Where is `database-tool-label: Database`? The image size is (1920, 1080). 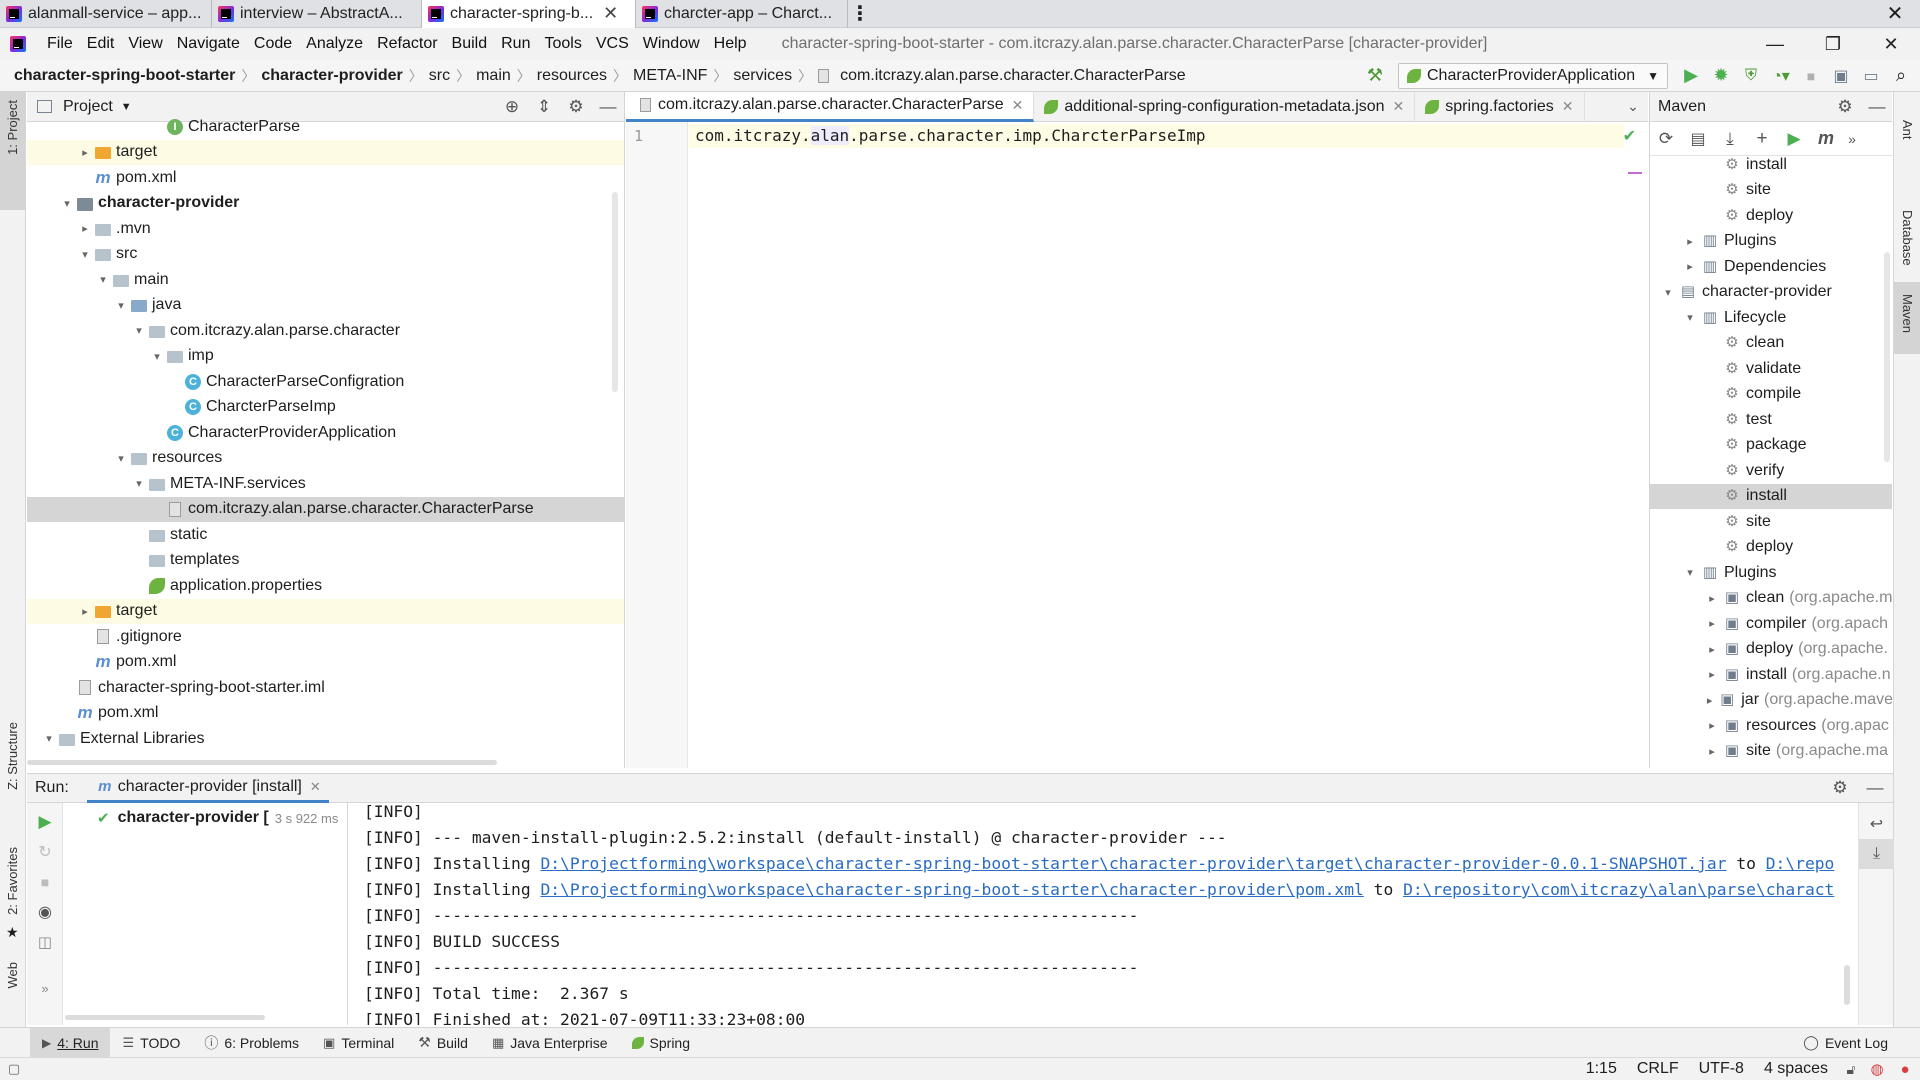
database-tool-label: Database is located at coordinates (1907, 238).